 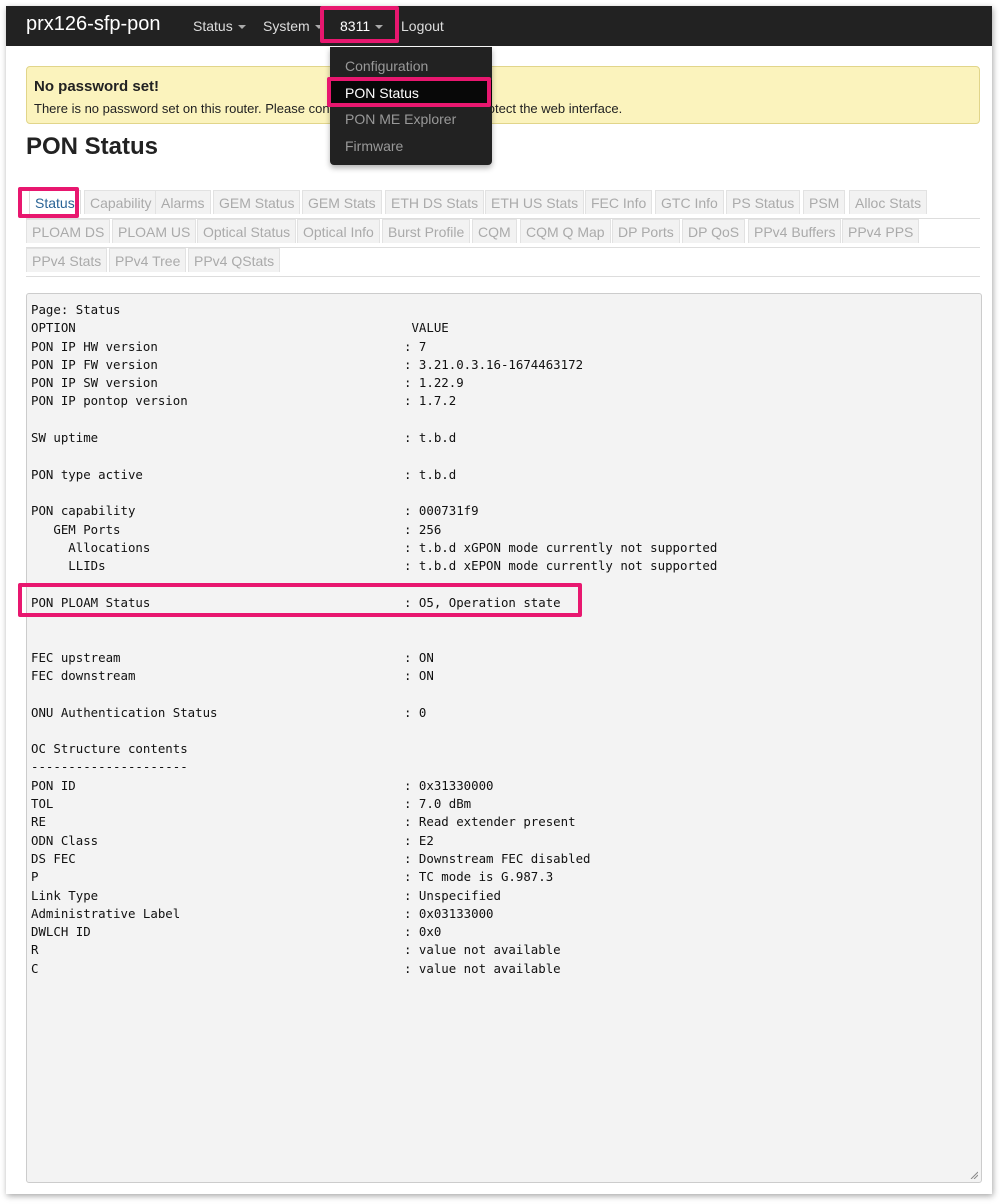 What do you see at coordinates (426, 231) in the screenshot?
I see `tab-burst-profile: Burst Profile` at bounding box center [426, 231].